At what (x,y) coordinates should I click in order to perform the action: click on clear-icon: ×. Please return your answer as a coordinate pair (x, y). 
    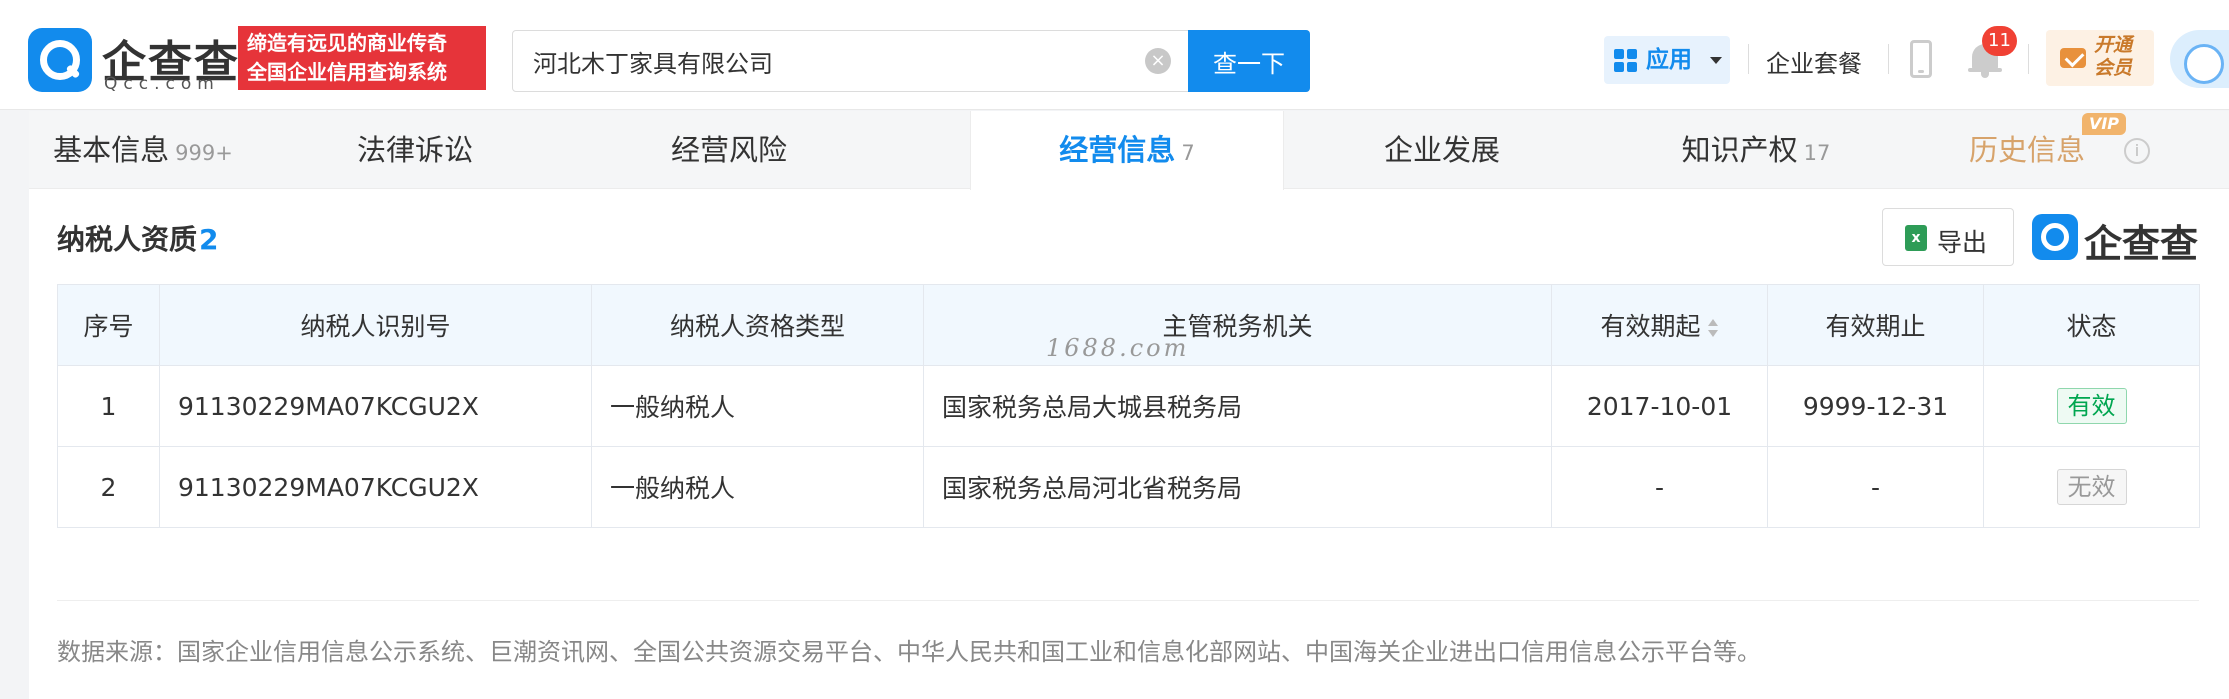
    Looking at the image, I should click on (1158, 61).